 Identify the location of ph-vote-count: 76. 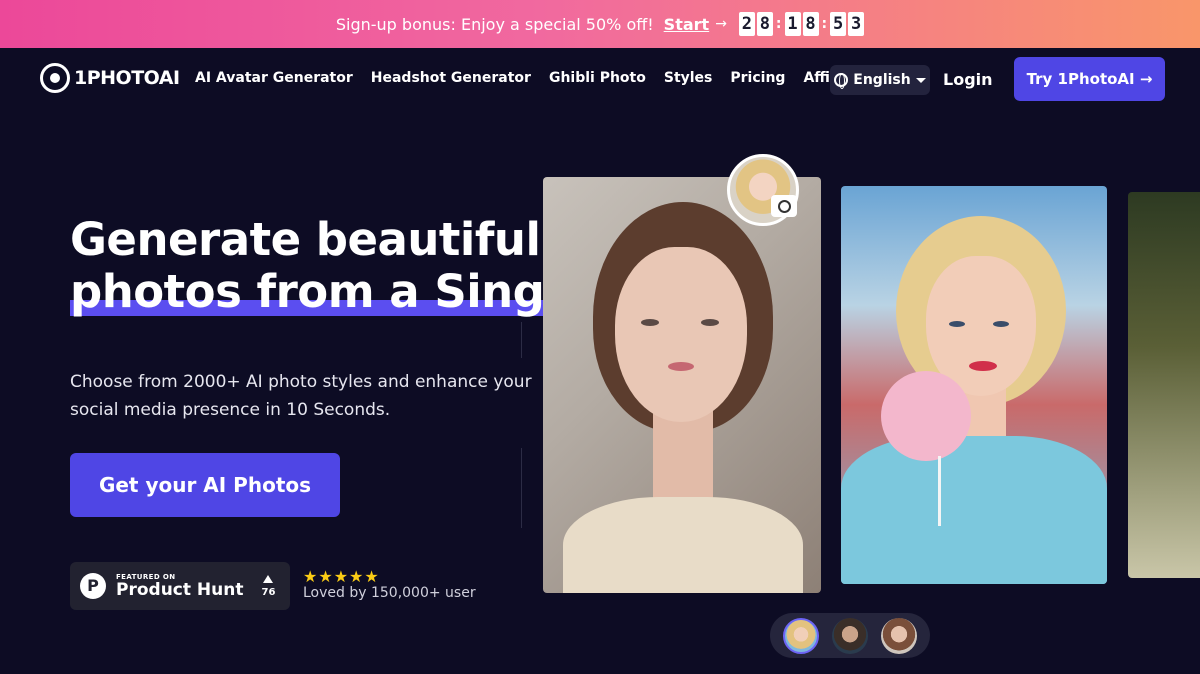
(268, 592).